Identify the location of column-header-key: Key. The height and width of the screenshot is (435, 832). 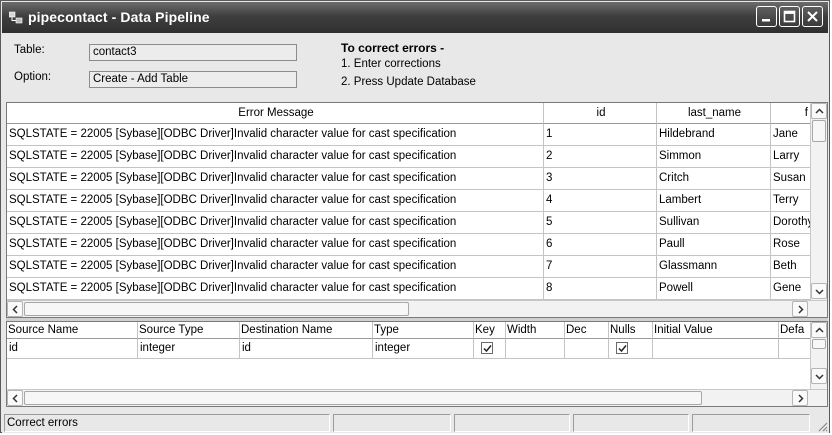
(490, 330).